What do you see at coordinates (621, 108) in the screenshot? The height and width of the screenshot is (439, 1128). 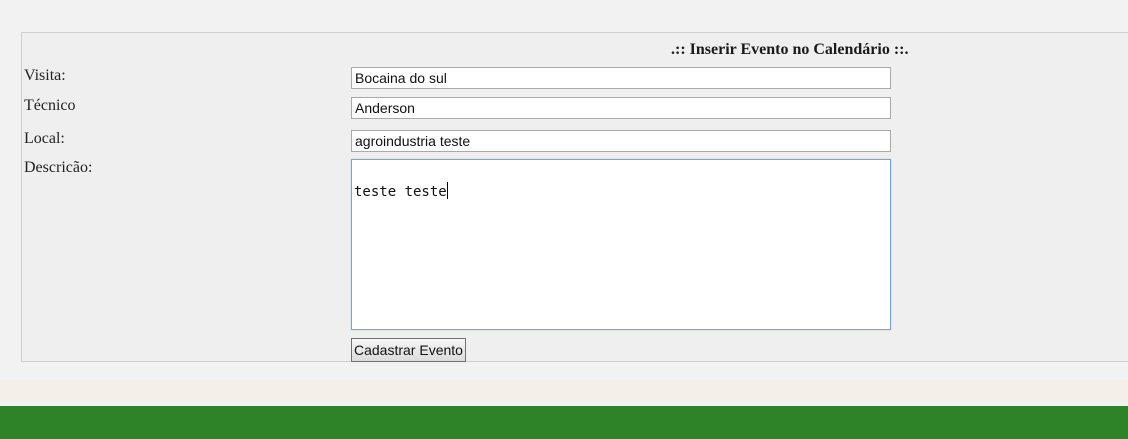 I see `tecnico-input` at bounding box center [621, 108].